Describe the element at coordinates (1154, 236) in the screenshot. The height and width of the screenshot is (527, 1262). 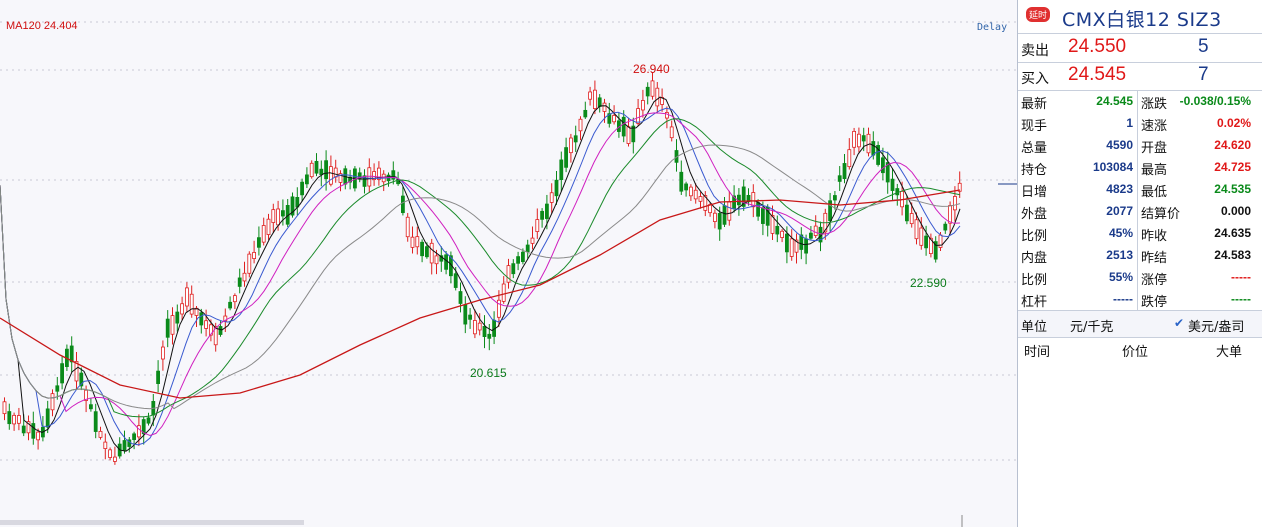
I see `stat-label: 昨收` at that location.